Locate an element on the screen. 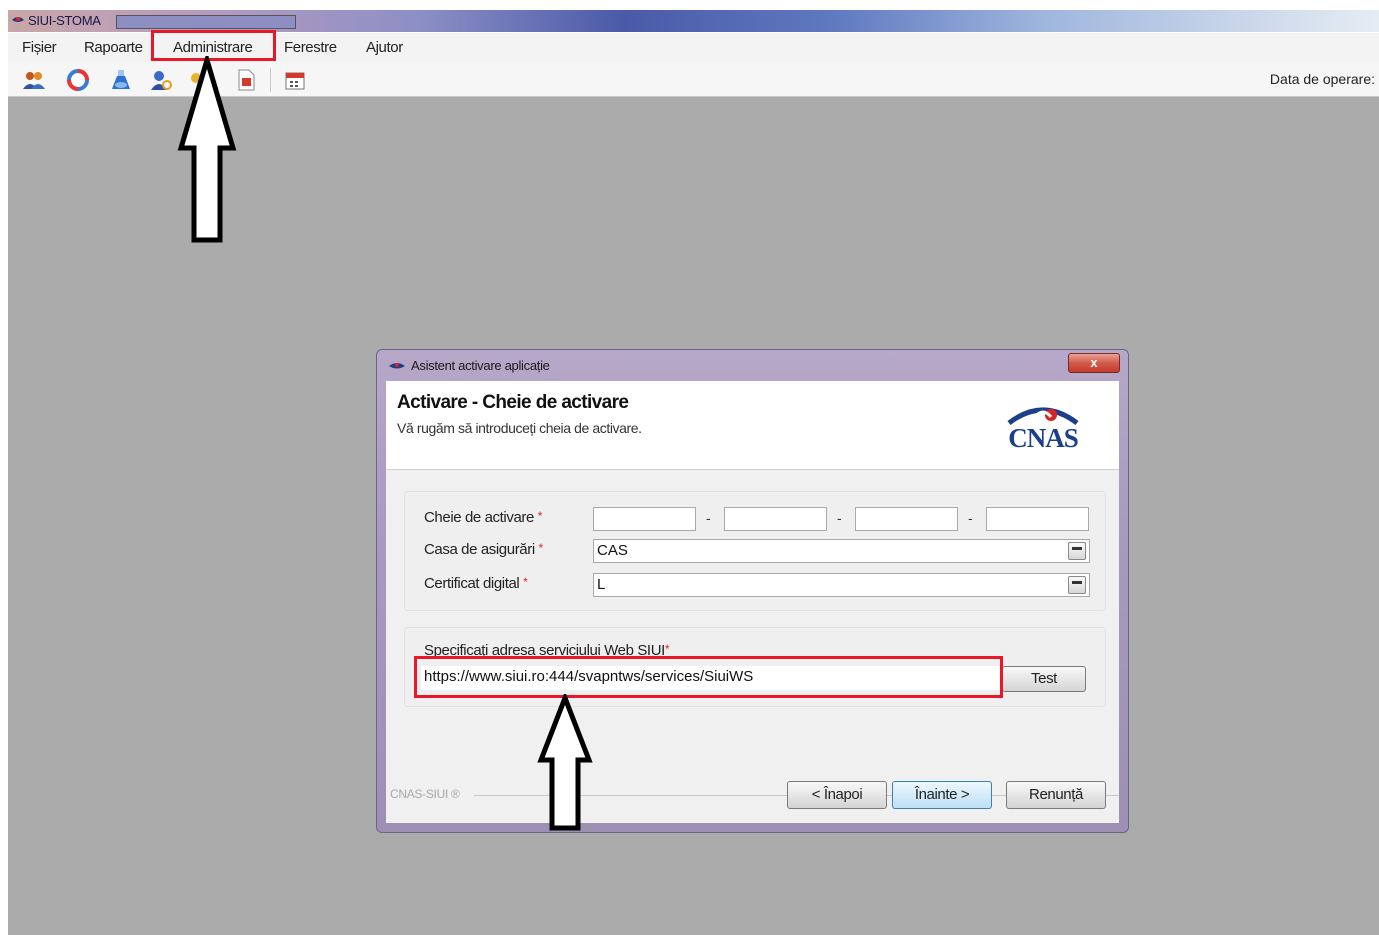 The width and height of the screenshot is (1379, 935). cnas-logo-text: CNAS is located at coordinates (1043, 438).